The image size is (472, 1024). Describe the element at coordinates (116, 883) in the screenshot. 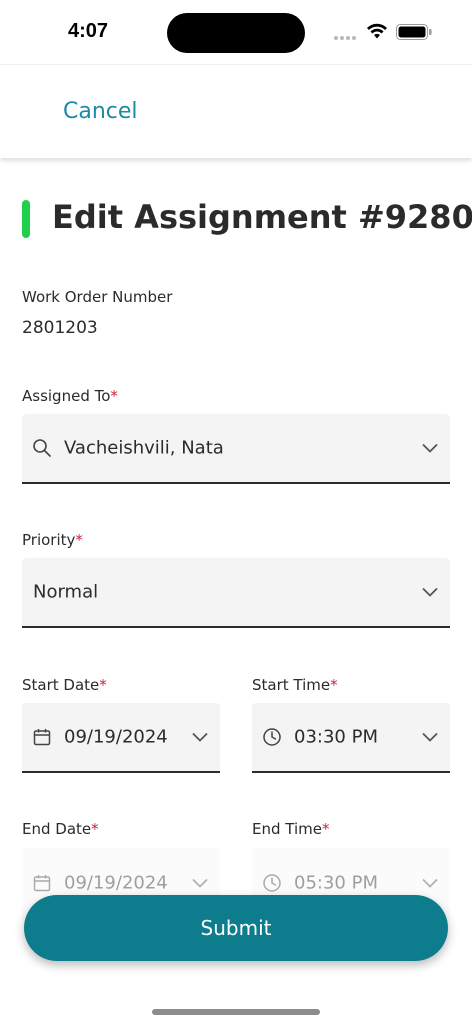

I see `end-date-value: 09/19/2024` at that location.